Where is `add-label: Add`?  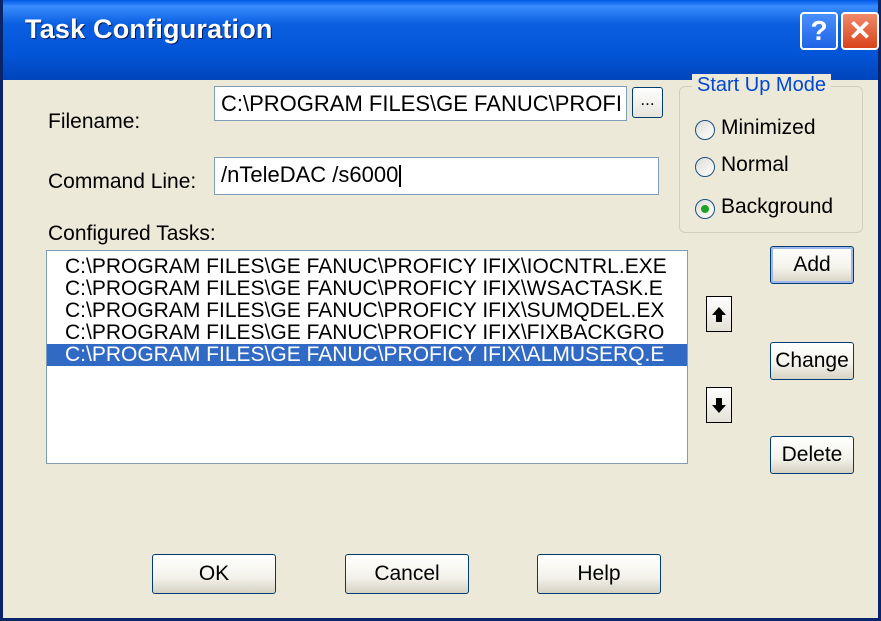
add-label: Add is located at coordinates (812, 264).